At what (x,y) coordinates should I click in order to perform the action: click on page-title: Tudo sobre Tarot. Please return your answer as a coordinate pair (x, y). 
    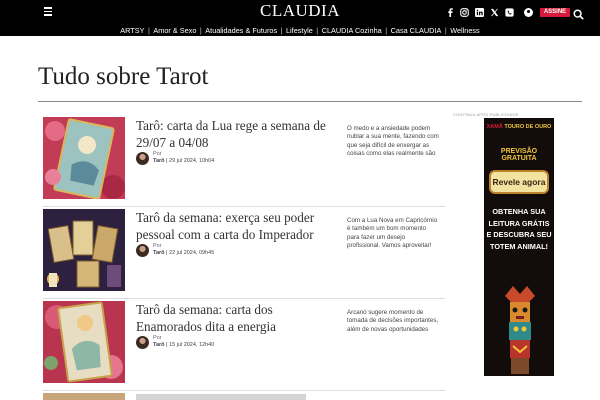
    Looking at the image, I should click on (123, 76).